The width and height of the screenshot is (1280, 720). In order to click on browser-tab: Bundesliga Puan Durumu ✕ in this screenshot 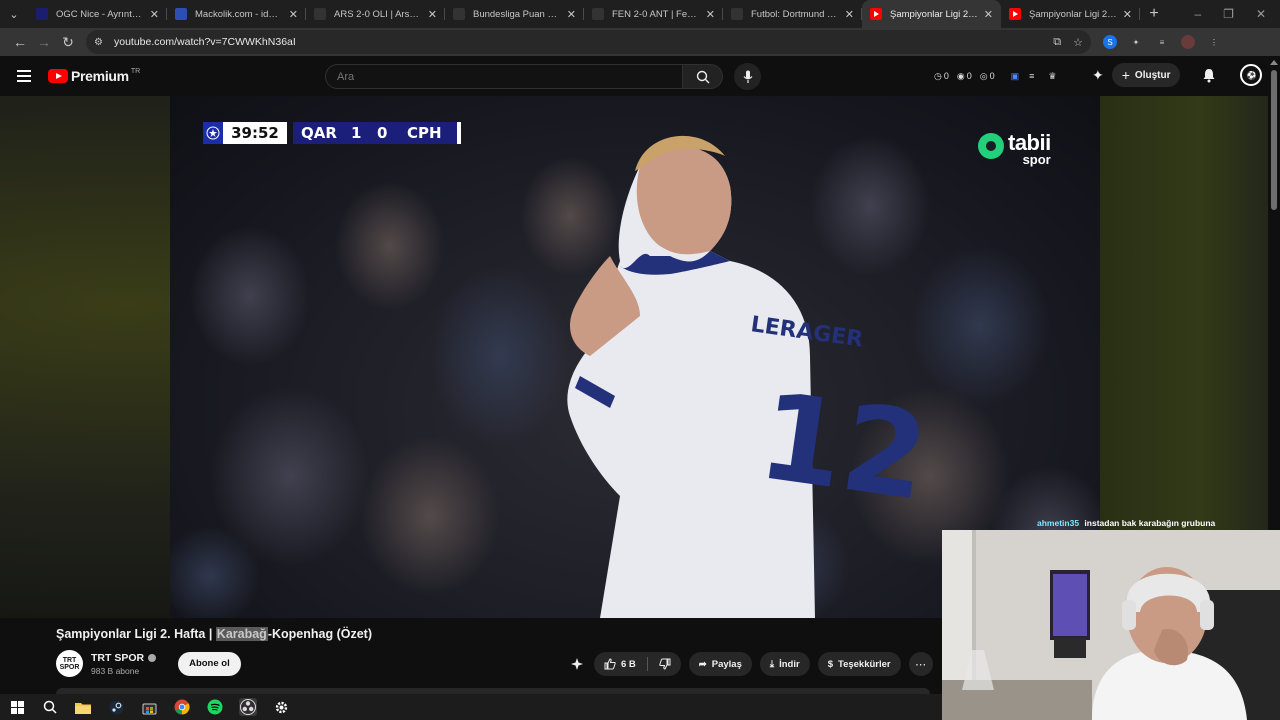, I will do `click(514, 14)`.